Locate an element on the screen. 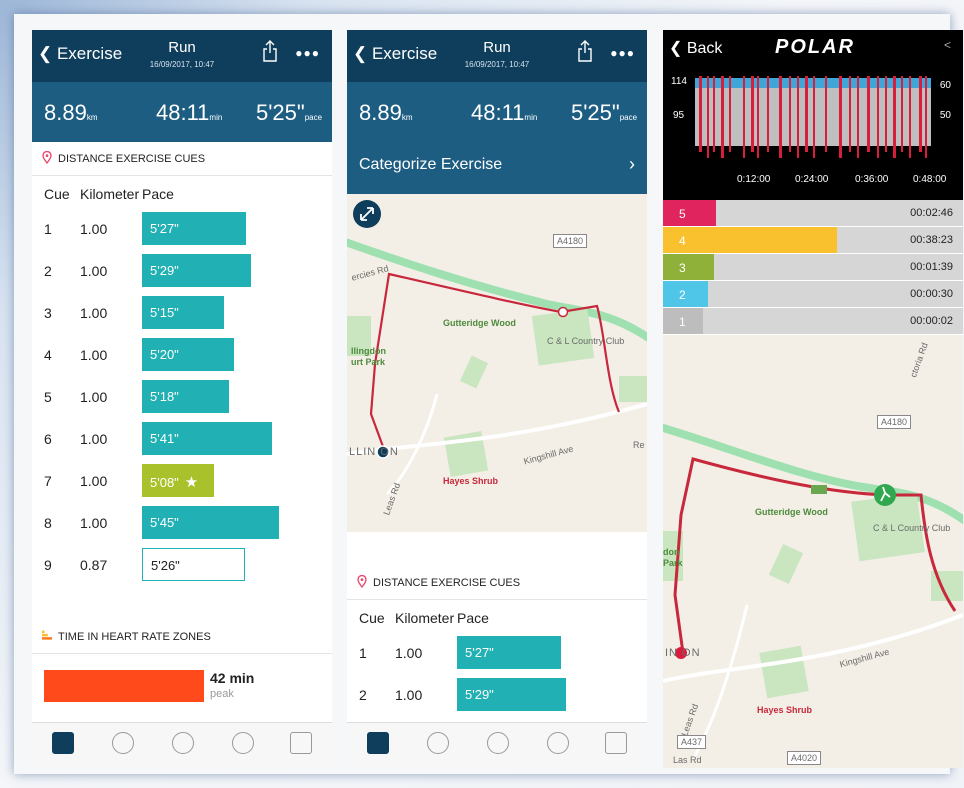 This screenshot has width=964, height=788. cue-number: 4 is located at coordinates (48, 355).